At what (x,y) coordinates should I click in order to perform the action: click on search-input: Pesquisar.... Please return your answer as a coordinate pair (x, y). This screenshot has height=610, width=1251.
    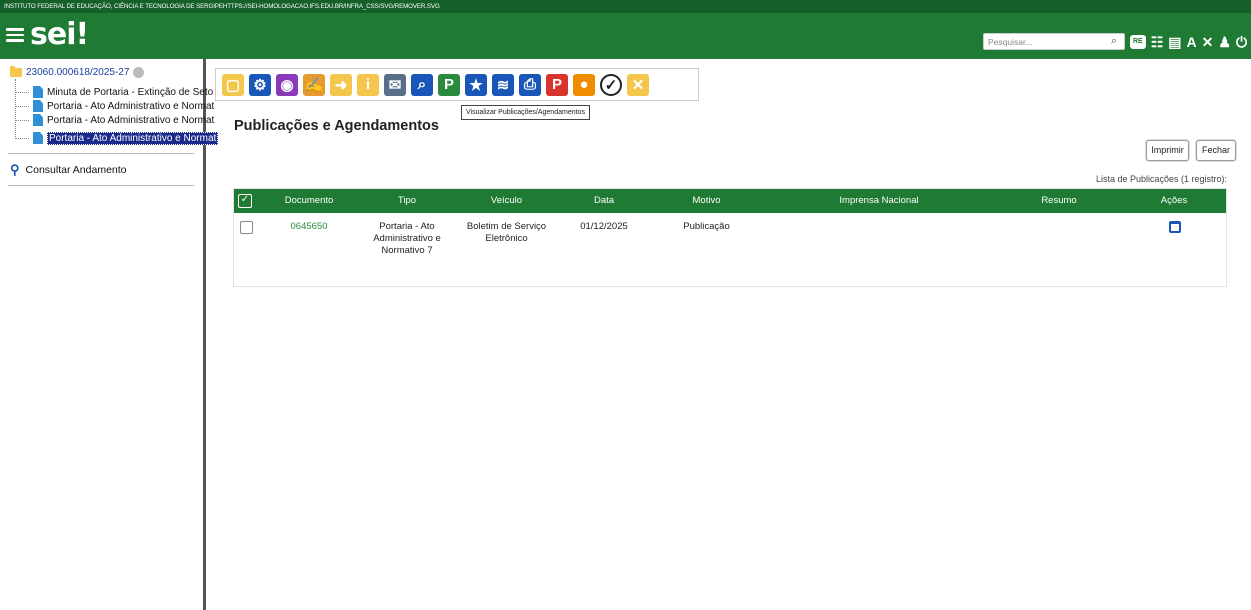
    Looking at the image, I should click on (1054, 41).